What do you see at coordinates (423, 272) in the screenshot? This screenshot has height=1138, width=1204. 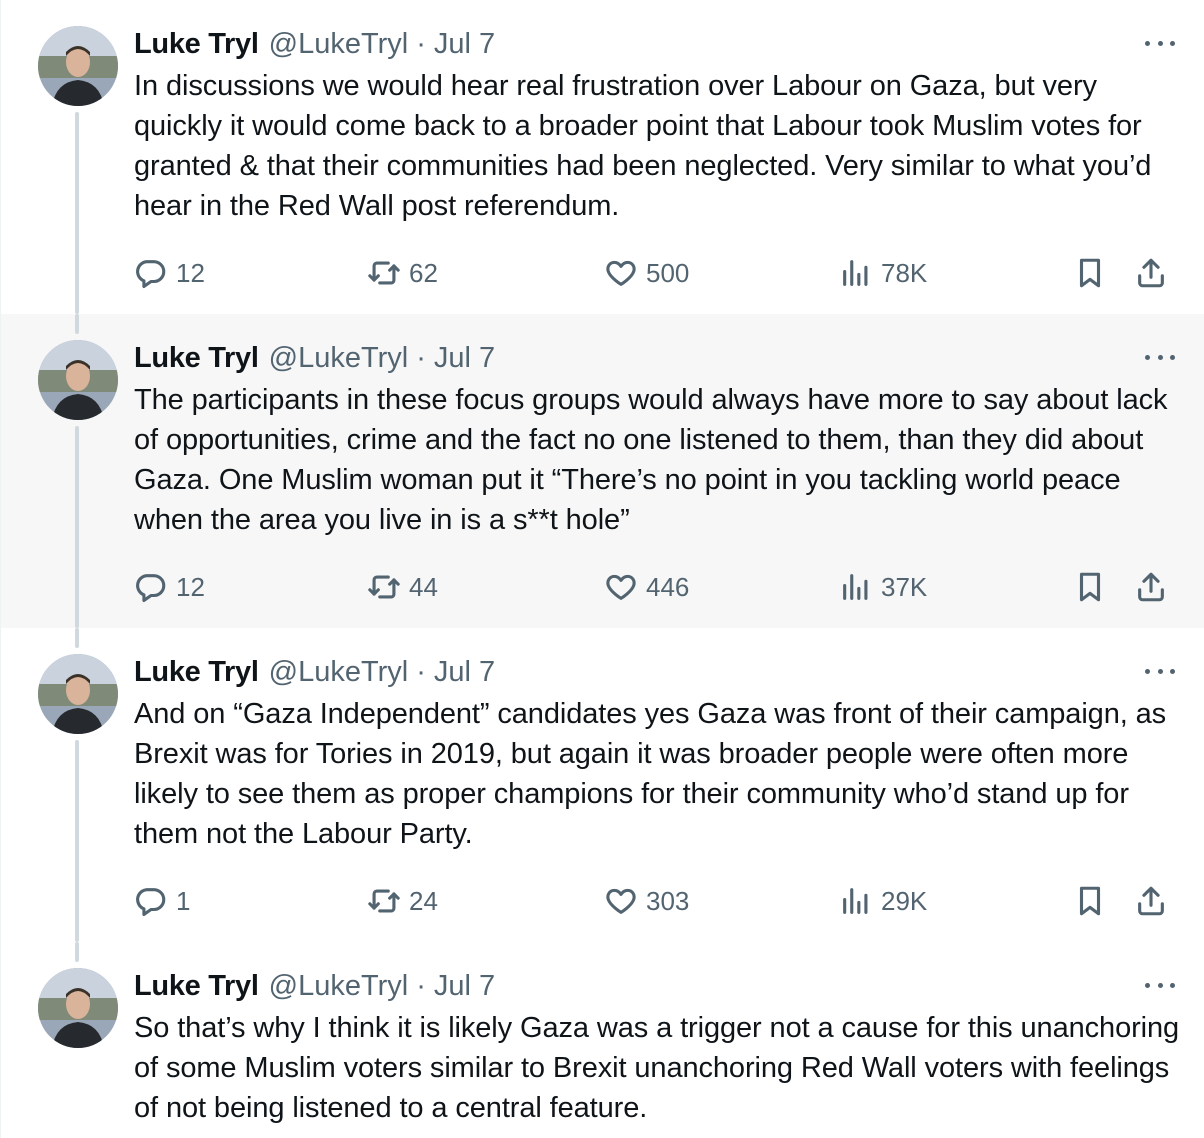 I see `repost-count: 62` at bounding box center [423, 272].